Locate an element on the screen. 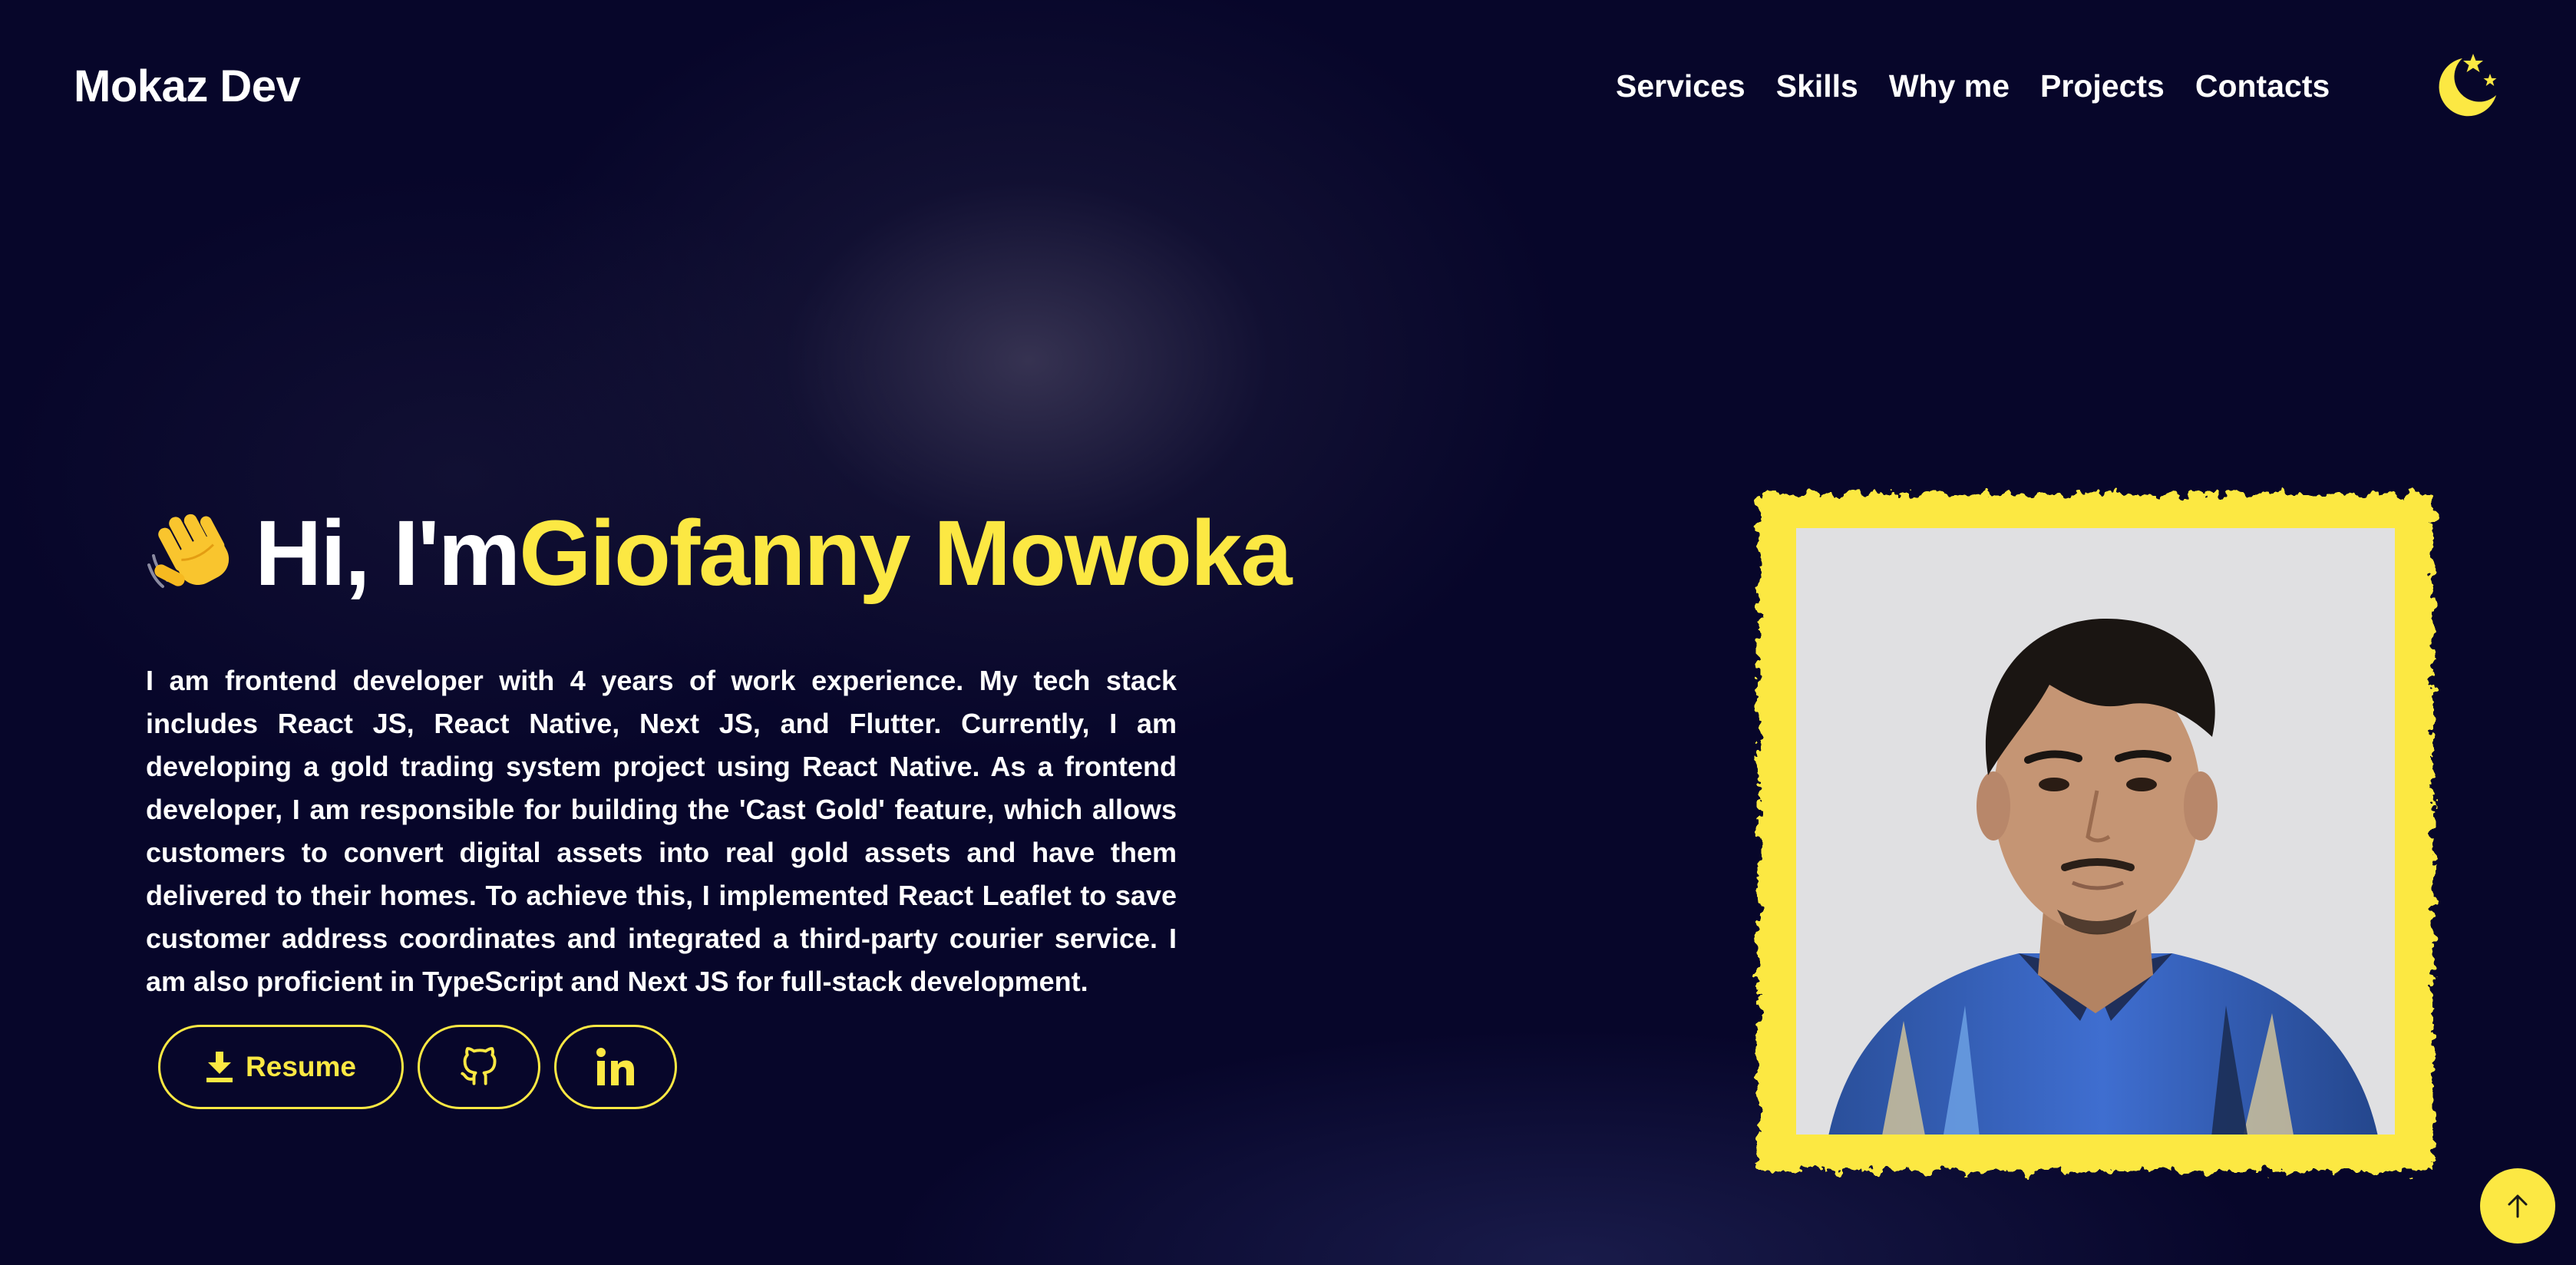 The height and width of the screenshot is (1265, 2576). resume-button-label: Resume is located at coordinates (301, 1066).